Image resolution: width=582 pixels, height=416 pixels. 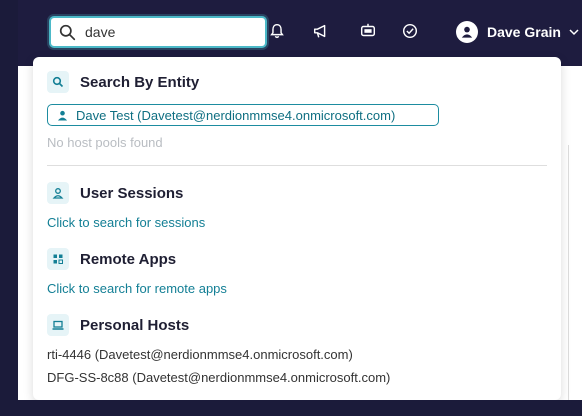 What do you see at coordinates (105, 142) in the screenshot?
I see `no-host-pools-note: No host pools found` at bounding box center [105, 142].